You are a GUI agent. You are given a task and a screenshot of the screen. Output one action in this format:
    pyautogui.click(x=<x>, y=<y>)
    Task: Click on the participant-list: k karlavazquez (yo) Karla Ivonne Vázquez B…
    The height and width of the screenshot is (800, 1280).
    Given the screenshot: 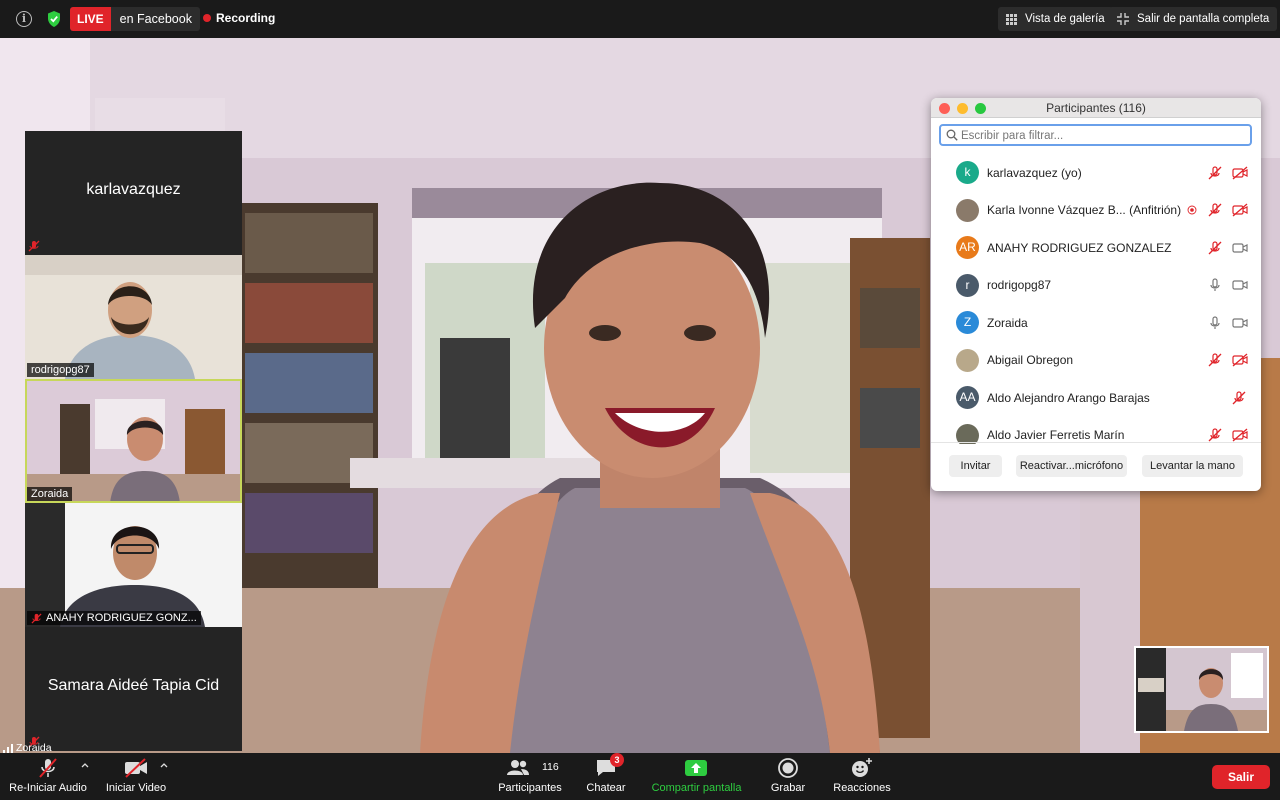 What is the action you would take?
    pyautogui.click(x=1096, y=299)
    